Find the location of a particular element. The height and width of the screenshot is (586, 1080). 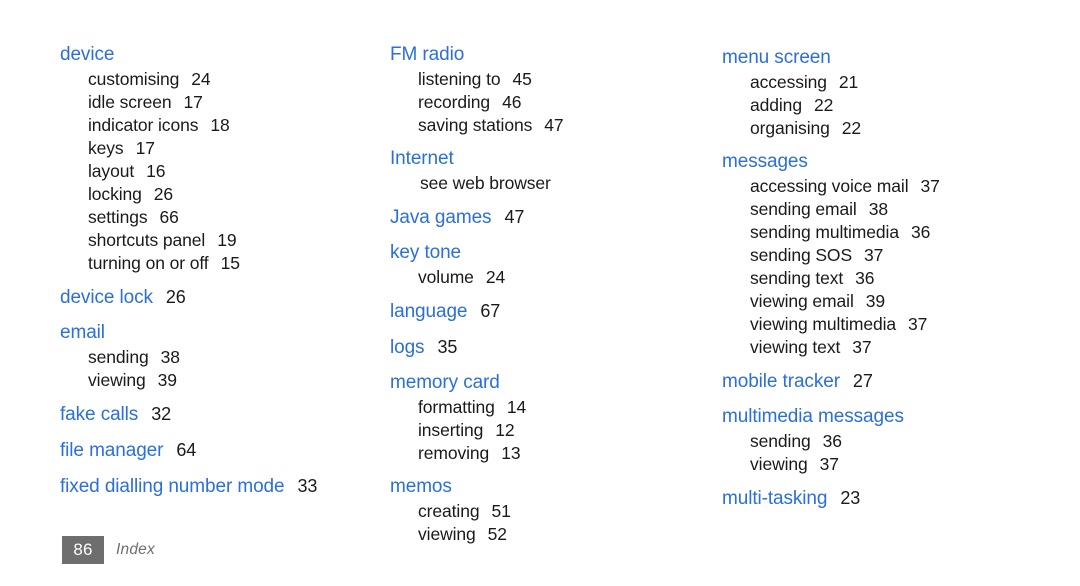

index-sub-entry: sending SOS 37 is located at coordinates (887, 255).